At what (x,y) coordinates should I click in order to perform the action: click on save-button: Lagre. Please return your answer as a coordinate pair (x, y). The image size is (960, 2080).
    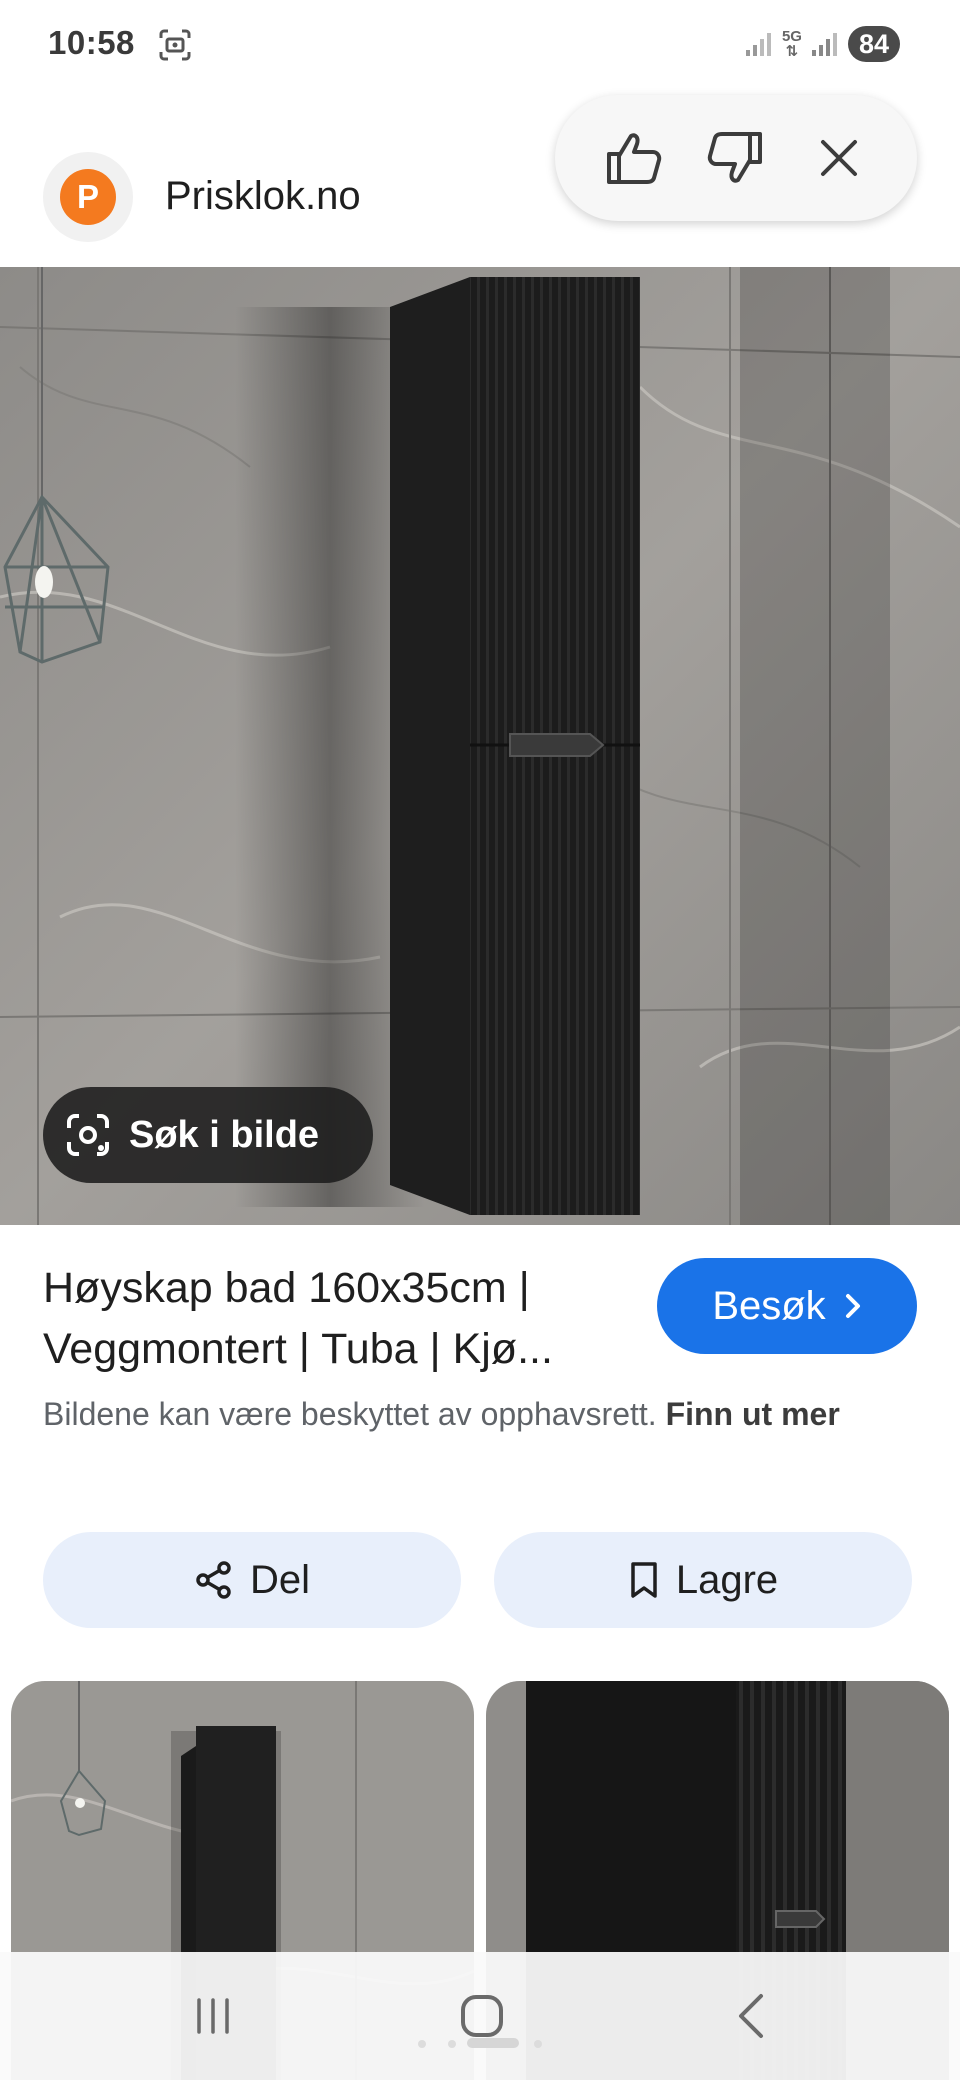
    Looking at the image, I should click on (703, 1580).